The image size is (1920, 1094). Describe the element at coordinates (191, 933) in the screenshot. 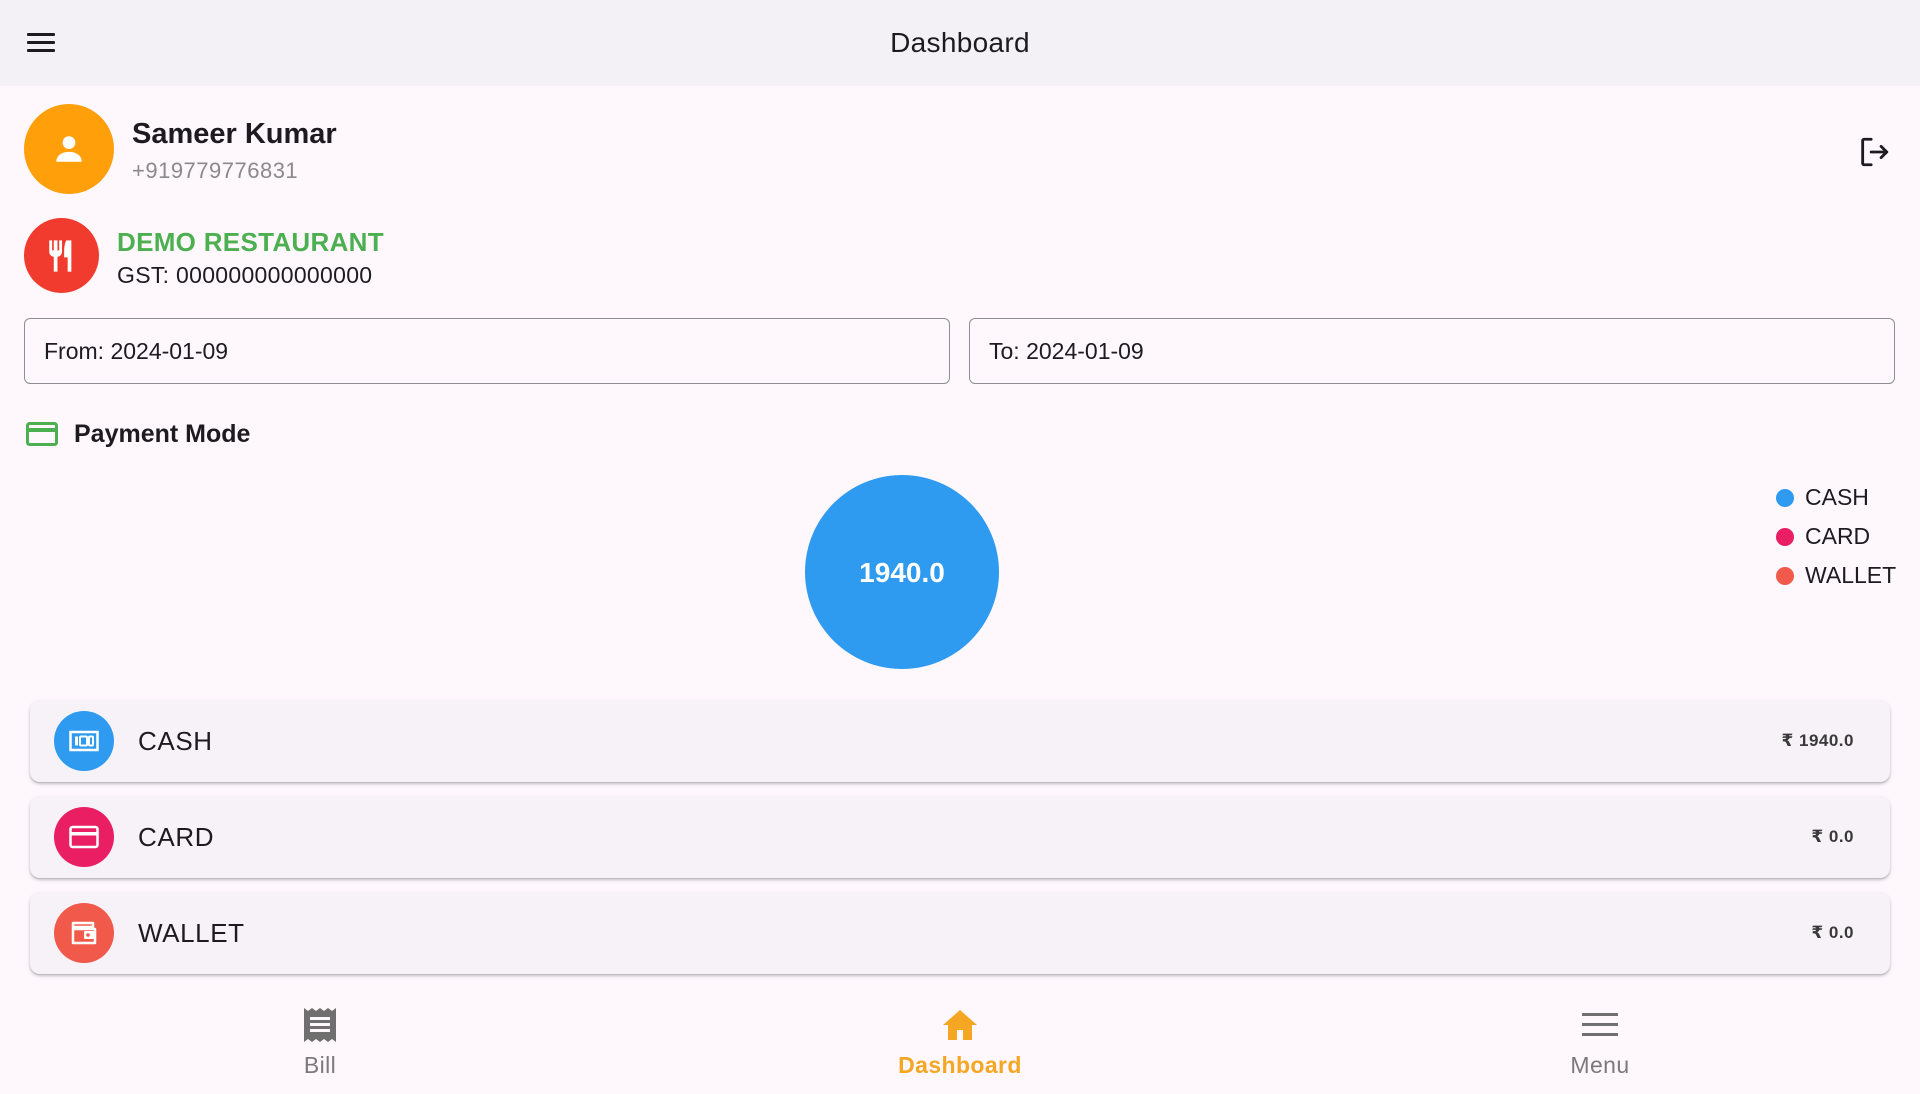

I see `payment-label: WALLET` at that location.